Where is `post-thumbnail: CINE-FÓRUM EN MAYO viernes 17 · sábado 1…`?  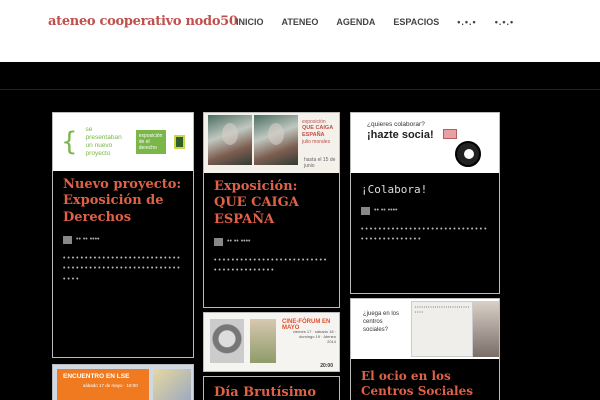
post-thumbnail: CINE-FÓRUM EN MAYO viernes 17 · sábado 1… is located at coordinates (271, 342).